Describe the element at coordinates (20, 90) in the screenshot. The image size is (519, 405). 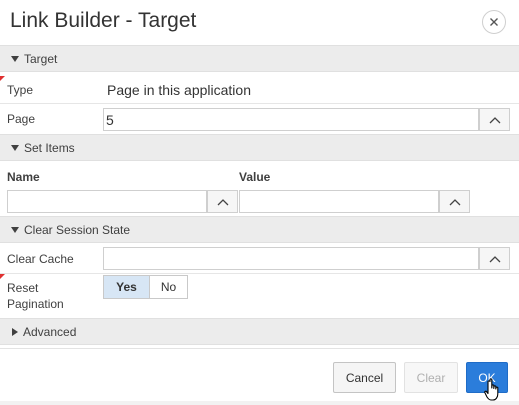
I see `type-label: Type` at that location.